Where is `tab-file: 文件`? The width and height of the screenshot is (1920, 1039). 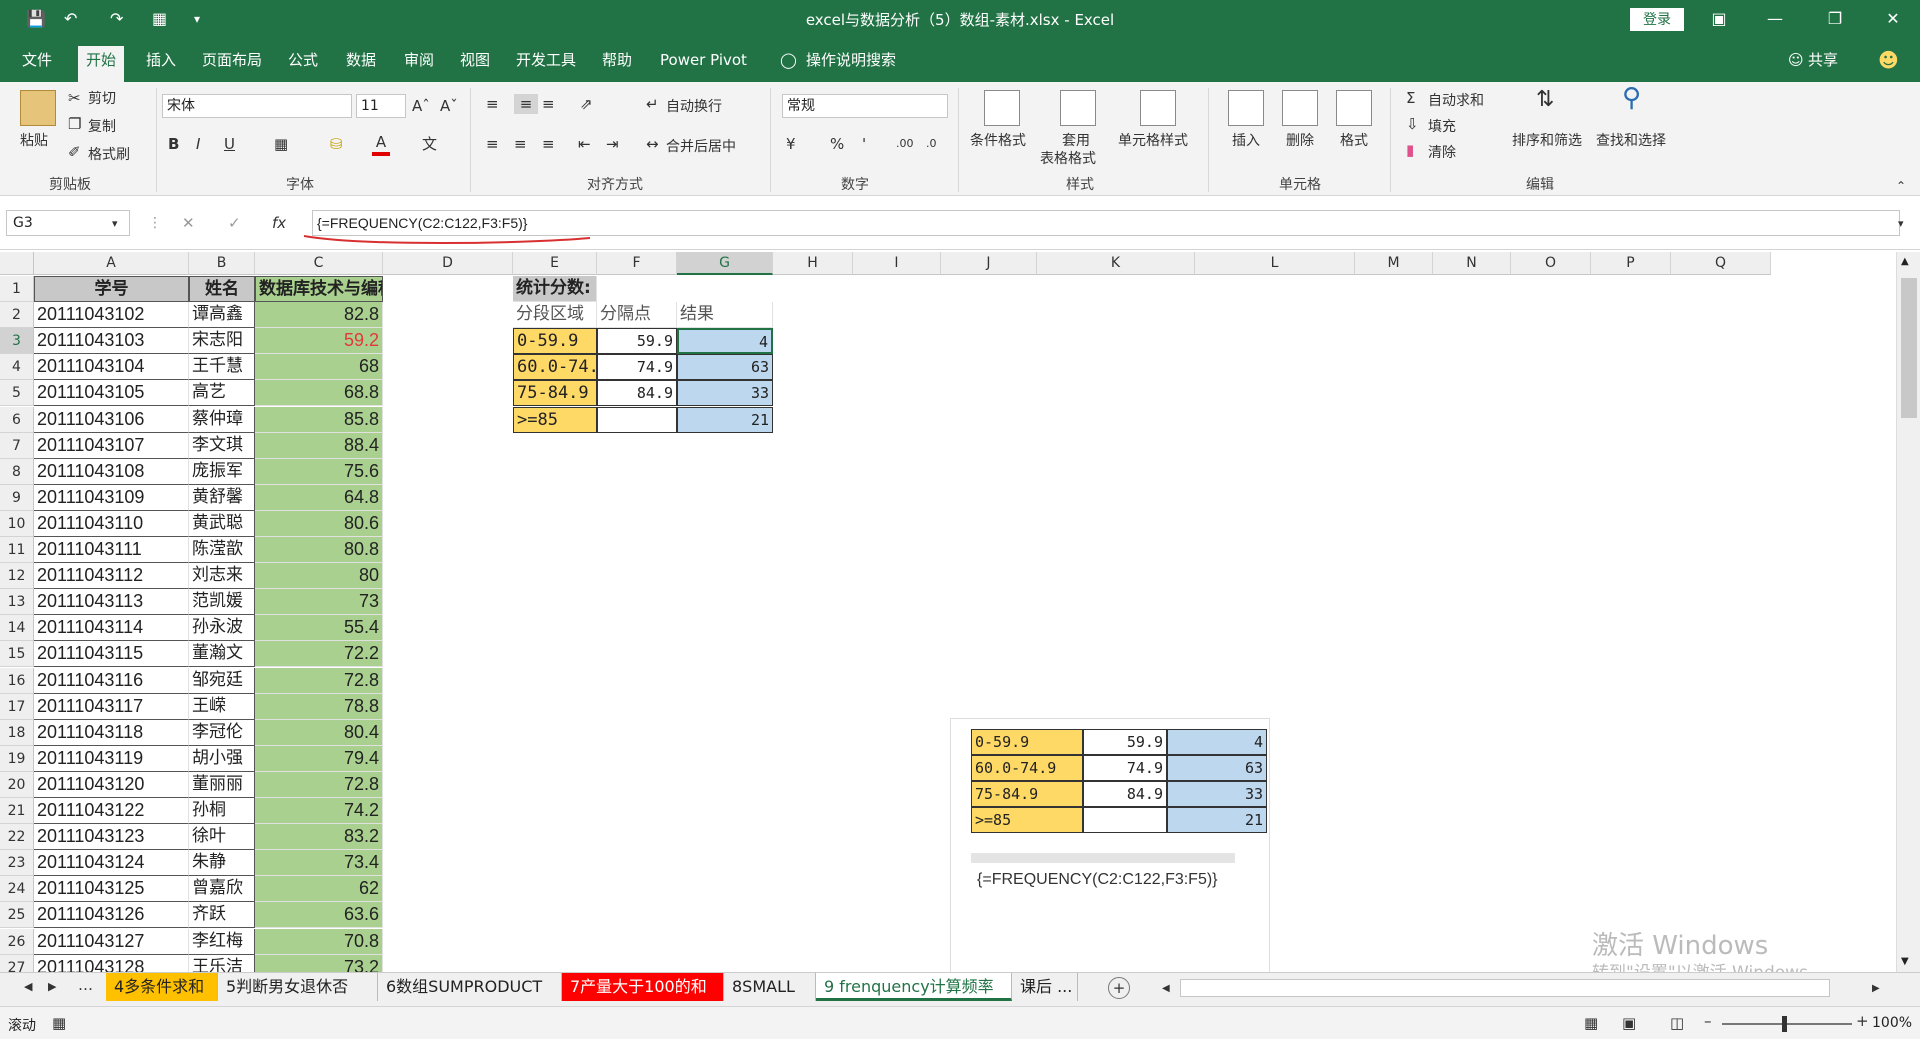
tab-file: 文件 is located at coordinates (37, 65).